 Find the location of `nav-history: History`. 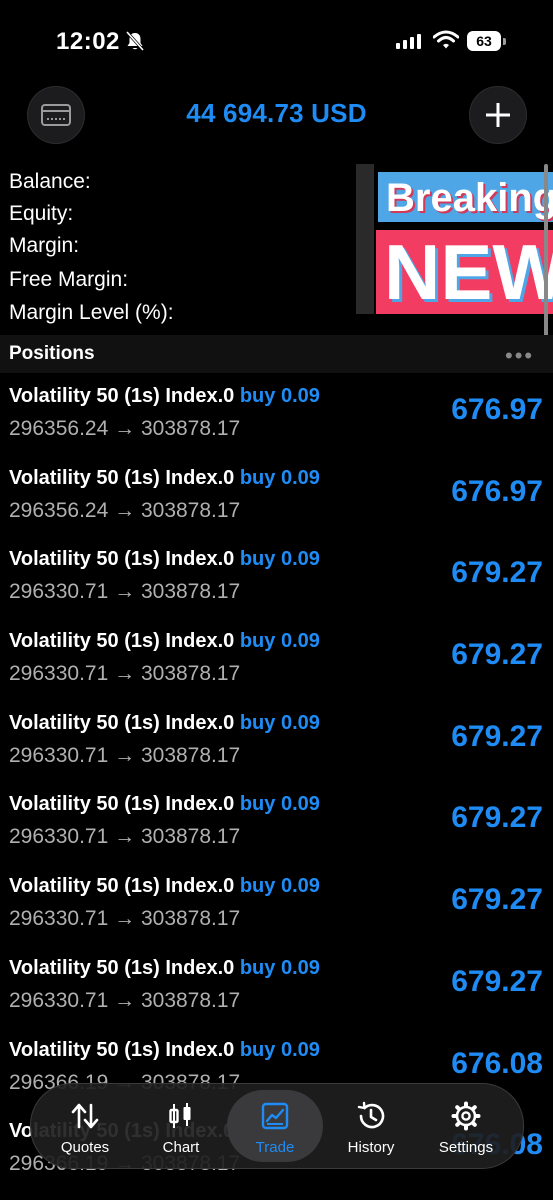

nav-history: History is located at coordinates (371, 1126).